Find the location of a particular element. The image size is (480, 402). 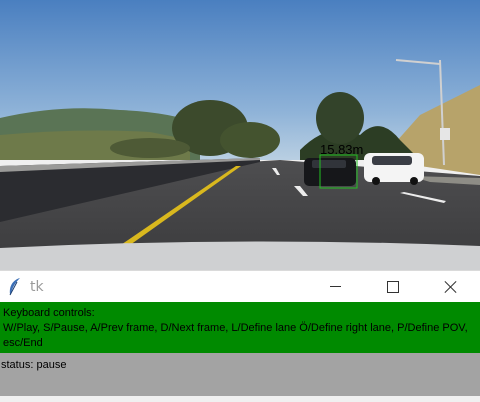

minimize-icon is located at coordinates (335, 286).